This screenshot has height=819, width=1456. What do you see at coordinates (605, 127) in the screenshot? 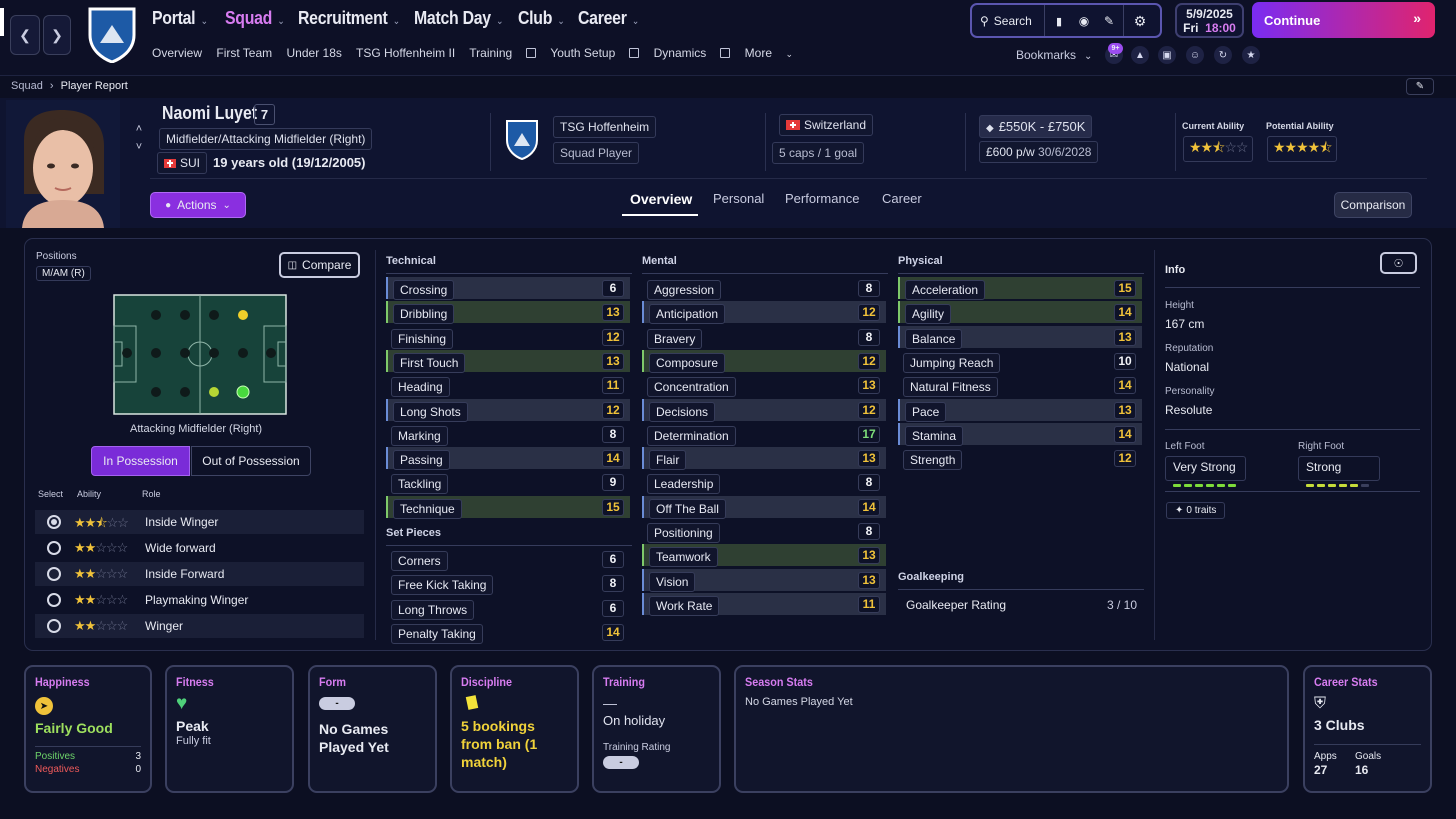
I see `club-pill: TSG Hoffenheim` at bounding box center [605, 127].